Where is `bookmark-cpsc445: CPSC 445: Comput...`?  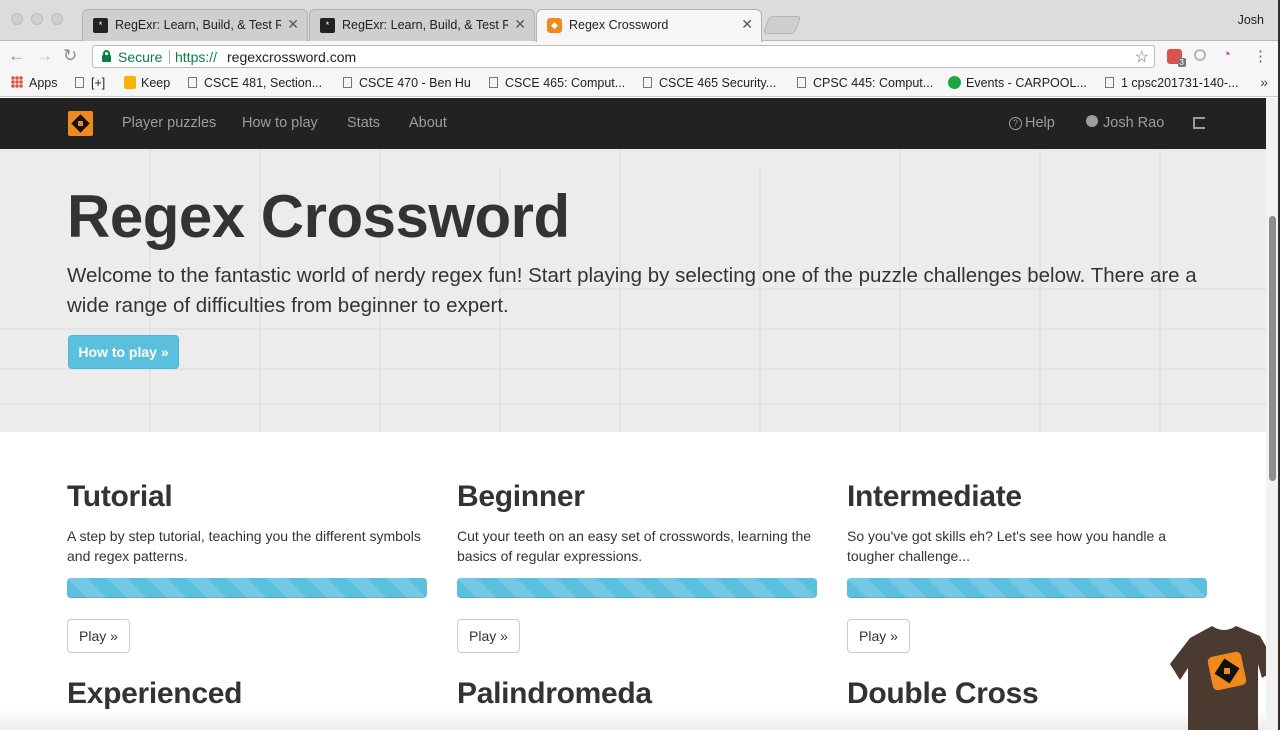
bookmark-cpsc445: CPSC 445: Comput... is located at coordinates (865, 83).